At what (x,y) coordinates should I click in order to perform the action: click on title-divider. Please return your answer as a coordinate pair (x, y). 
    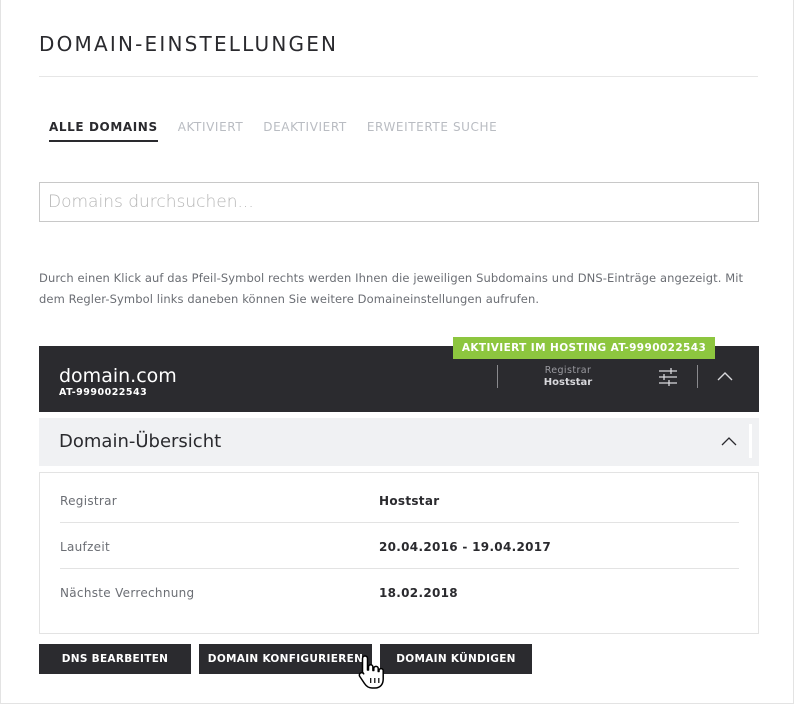
    Looking at the image, I should click on (398, 76).